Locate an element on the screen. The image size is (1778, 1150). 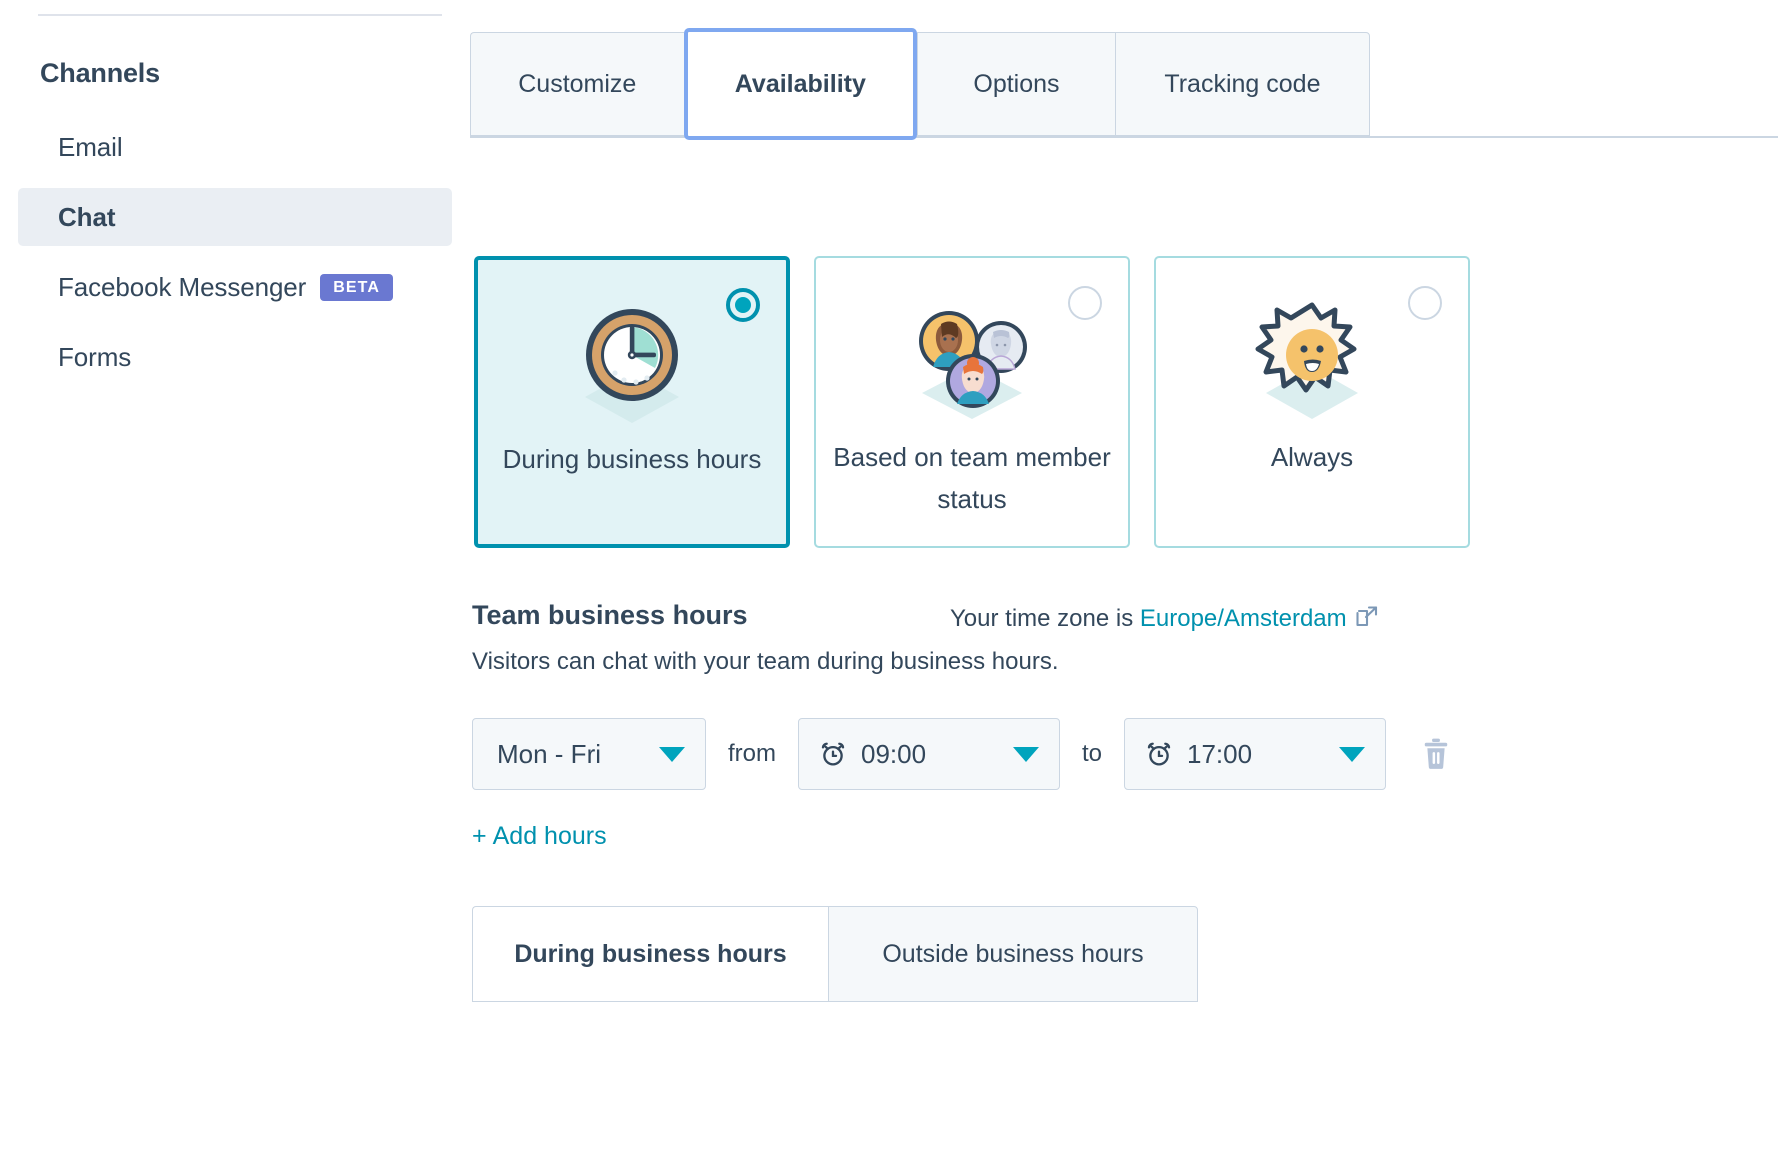
tab-options: Options is located at coordinates (1016, 84).